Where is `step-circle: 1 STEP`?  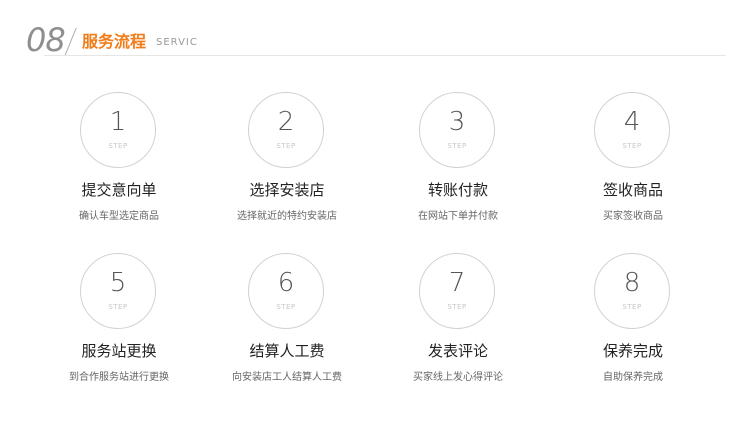
step-circle: 1 STEP is located at coordinates (118, 130).